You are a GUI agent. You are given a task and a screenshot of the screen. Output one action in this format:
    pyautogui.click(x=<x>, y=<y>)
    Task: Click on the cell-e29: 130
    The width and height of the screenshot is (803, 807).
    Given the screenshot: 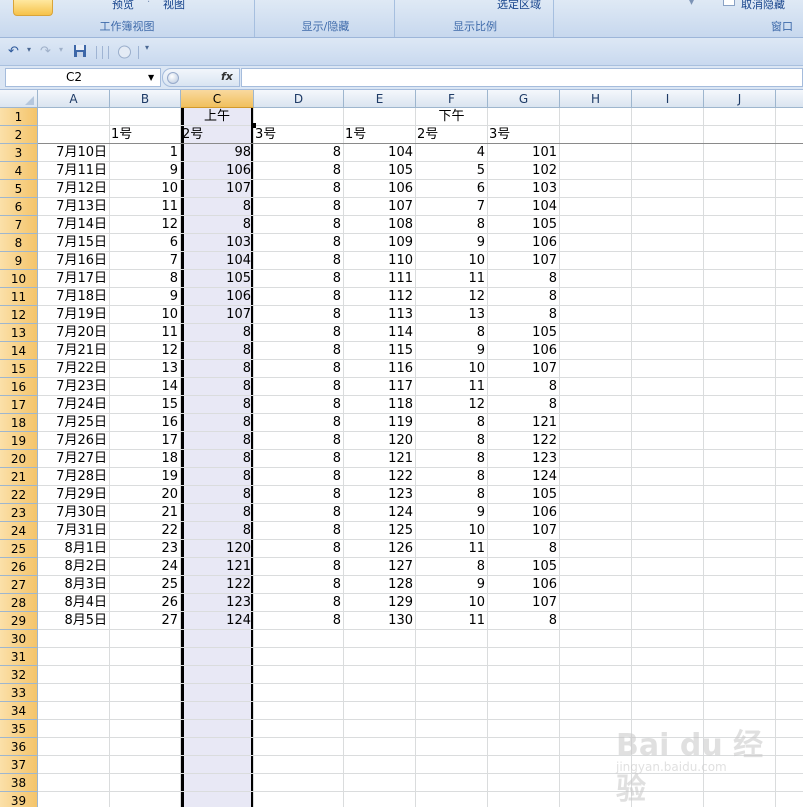 What is the action you would take?
    pyautogui.click(x=379, y=621)
    